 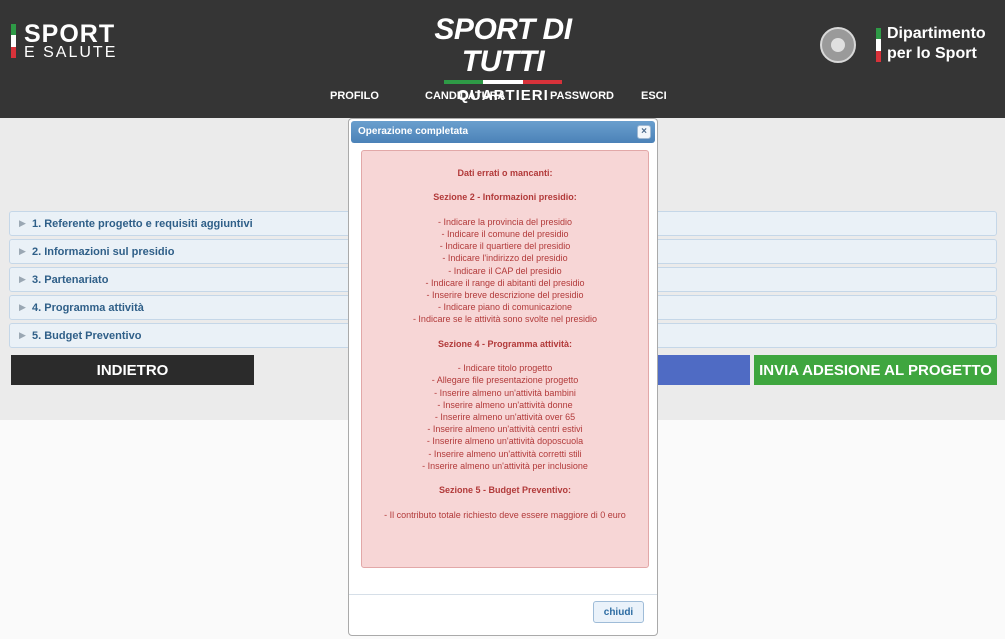 I want to click on dipartimento-sport-logo: Dipartimento per lo Sport, so click(x=910, y=46).